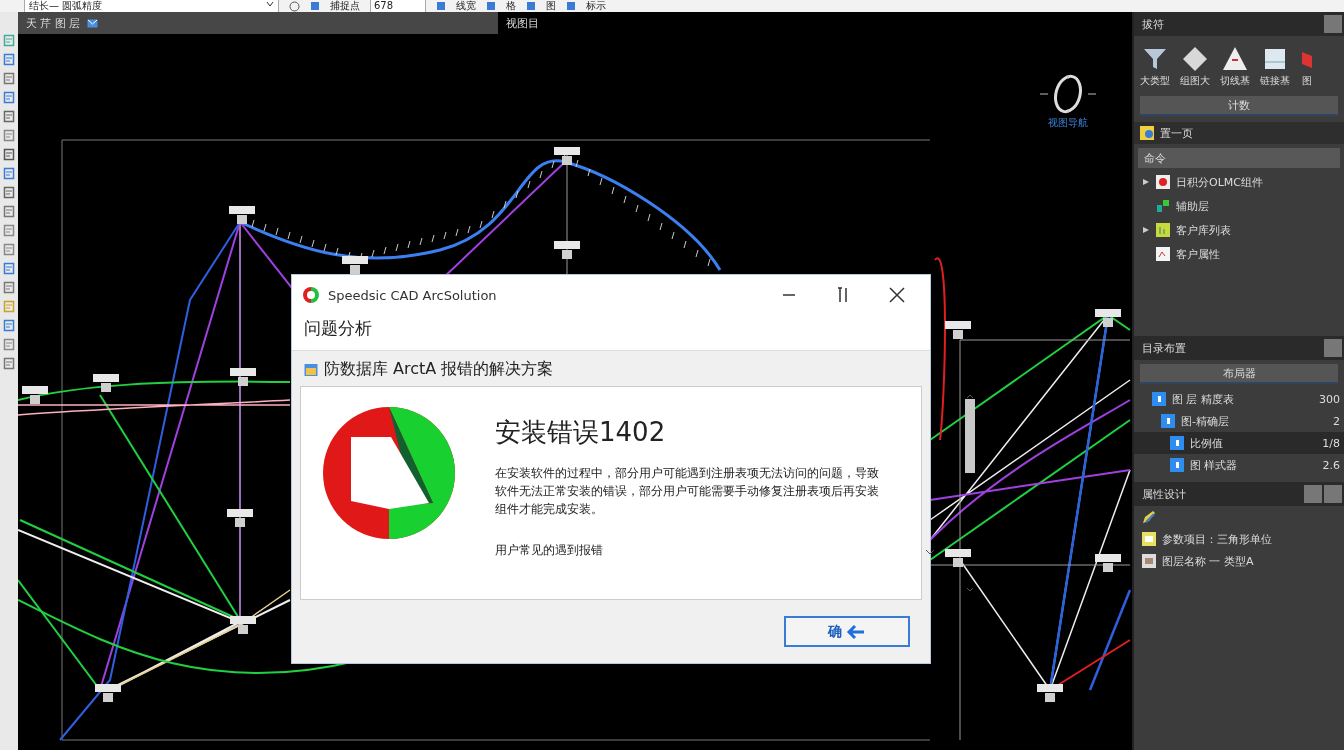 The height and width of the screenshot is (750, 1344). I want to click on error-message: 在安装软件的过程中，部分用户可能遇到注册表项无法访问的问题，导致软件无法正常安装的错误，部分用户可能需要手动修复注册表项后再安装组件才能完成安装。, so click(687, 491).